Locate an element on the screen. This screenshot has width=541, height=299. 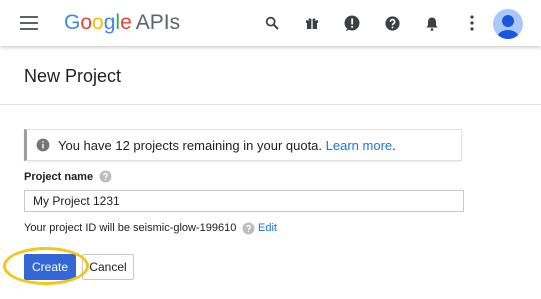
logo-suffix: APIs is located at coordinates (158, 22).